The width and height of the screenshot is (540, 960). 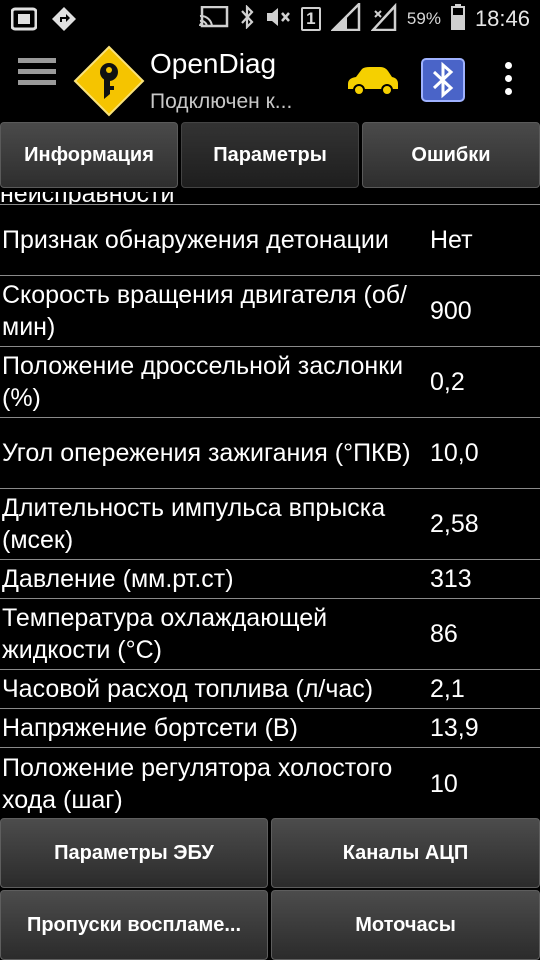 What do you see at coordinates (451, 579) in the screenshot?
I see `param-value: 313` at bounding box center [451, 579].